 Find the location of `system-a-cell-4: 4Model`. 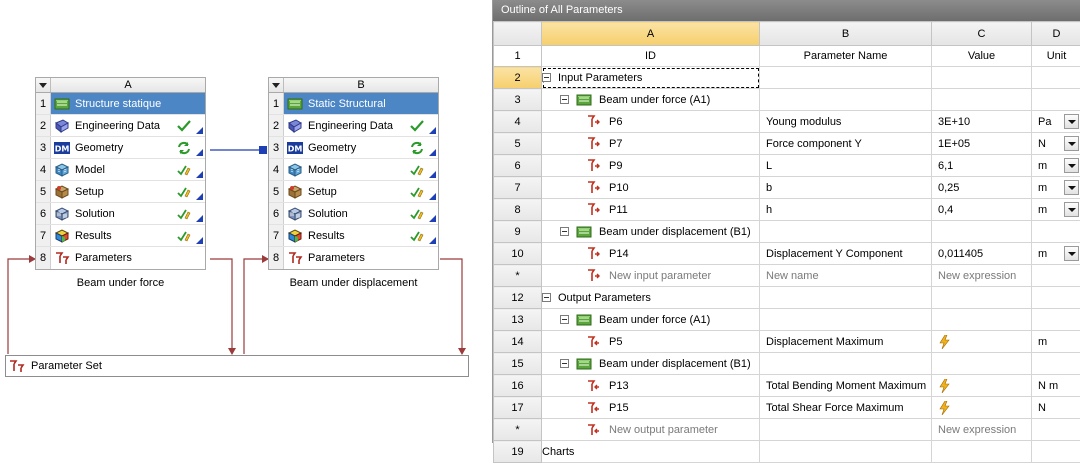

system-a-cell-4: 4Model is located at coordinates (120, 170).